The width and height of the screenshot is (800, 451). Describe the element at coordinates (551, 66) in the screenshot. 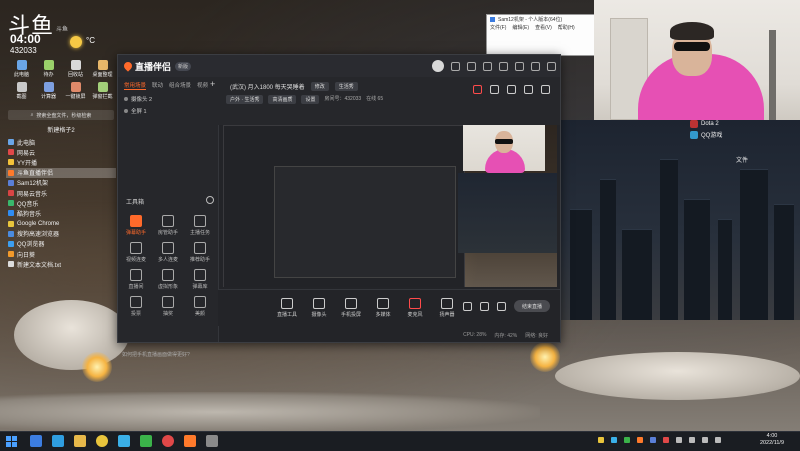

I see `close-icon` at that location.